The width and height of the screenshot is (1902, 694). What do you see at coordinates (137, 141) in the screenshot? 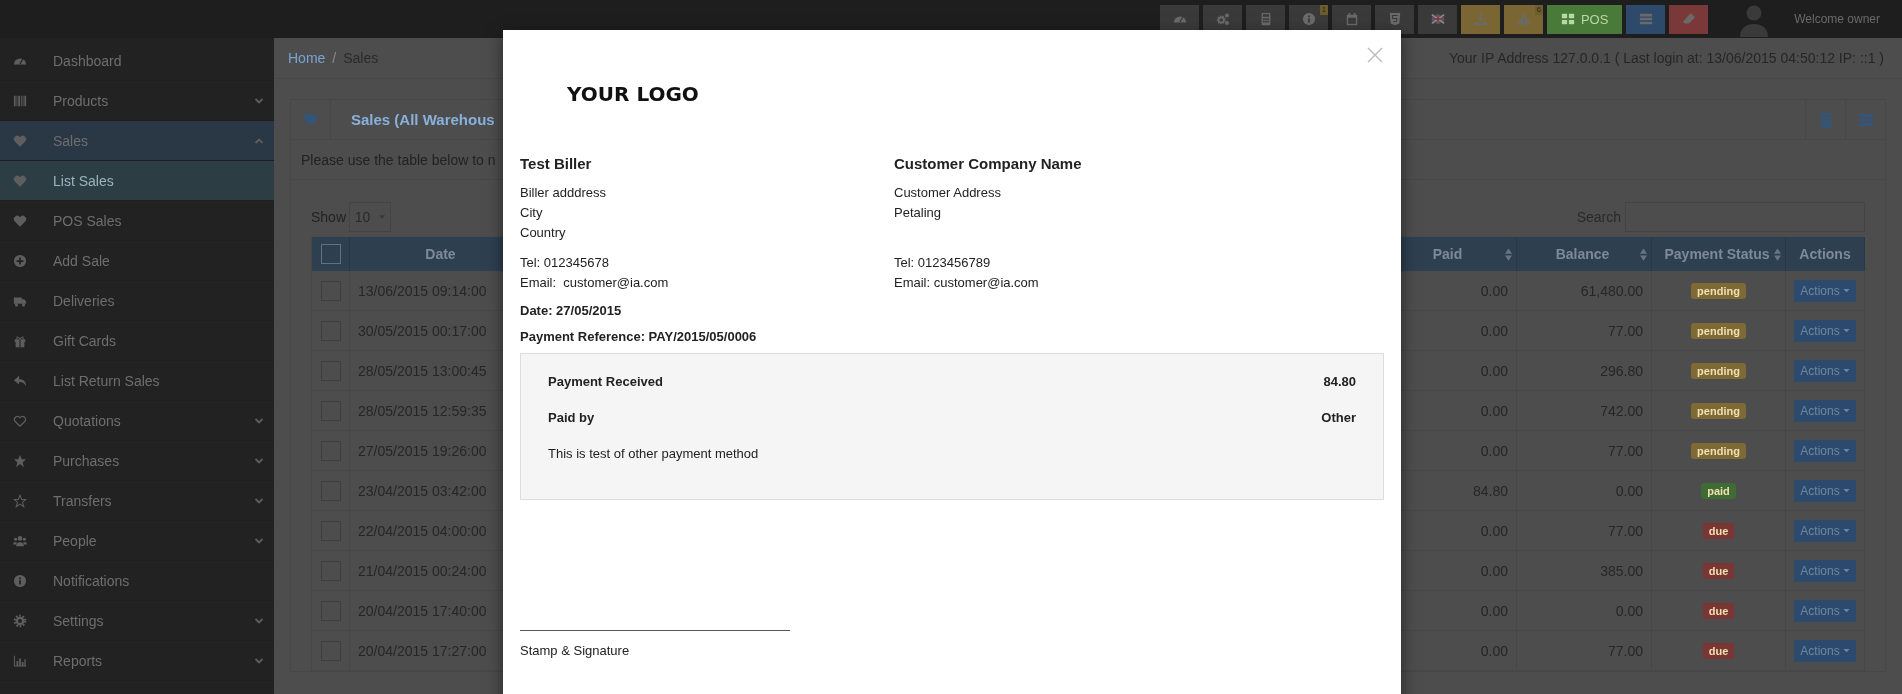
I see `sidebar-item: Sales` at bounding box center [137, 141].